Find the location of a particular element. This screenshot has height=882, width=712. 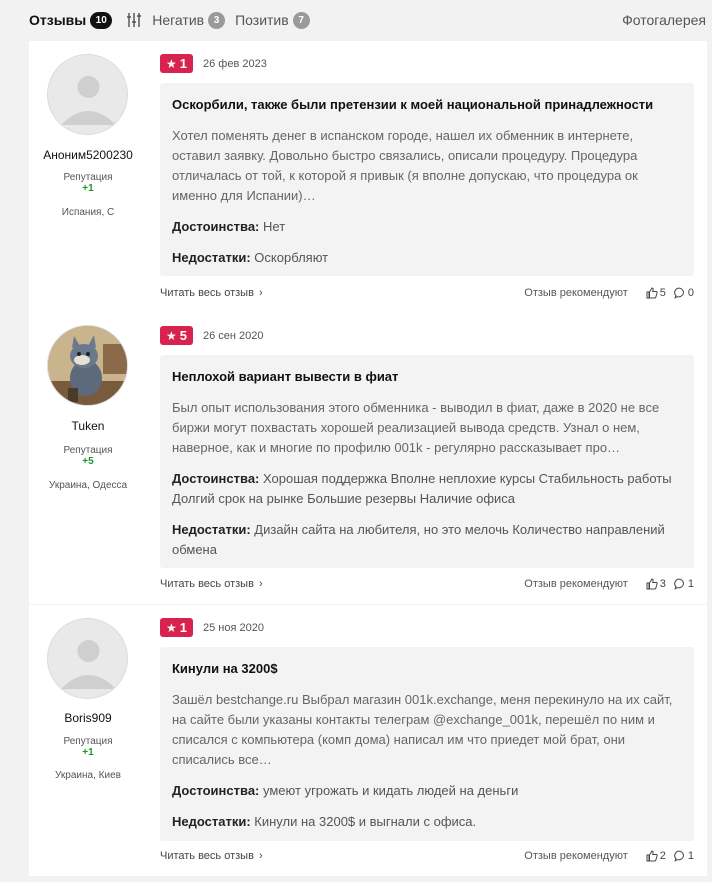

review-title: Кинули на 3200$ is located at coordinates (427, 668).